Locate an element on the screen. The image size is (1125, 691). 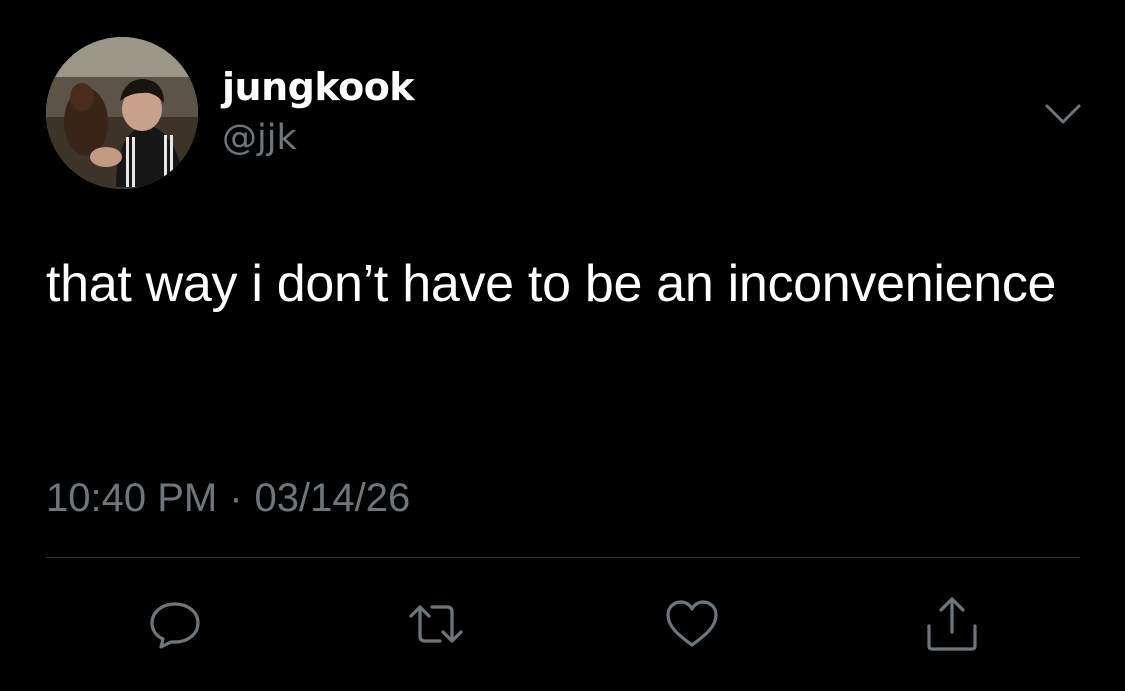
retweet-arrows-icon is located at coordinates (436, 624).